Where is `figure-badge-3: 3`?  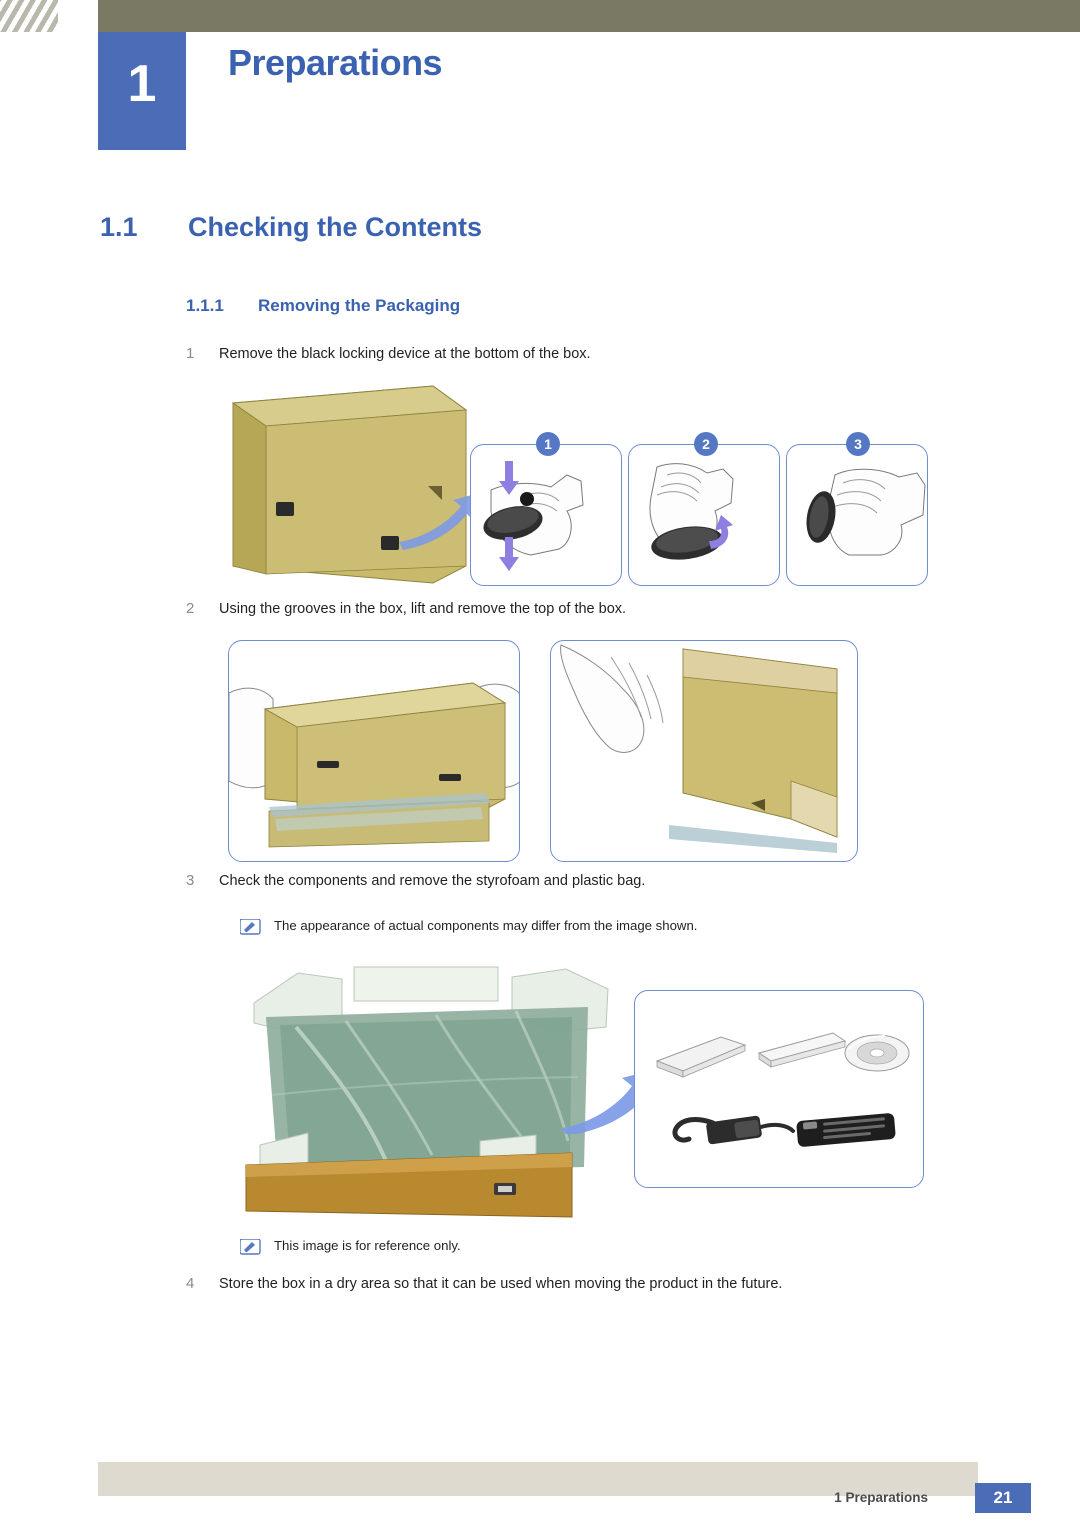 figure-badge-3: 3 is located at coordinates (858, 444).